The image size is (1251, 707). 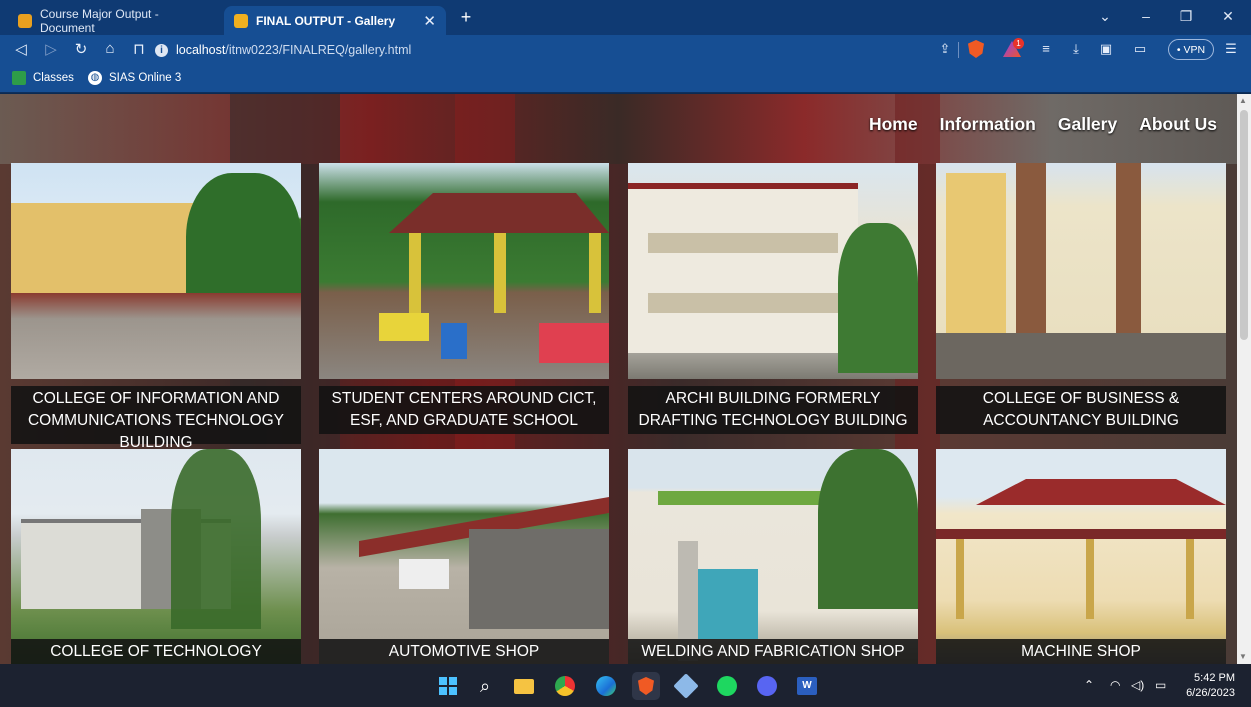 What do you see at coordinates (976, 49) in the screenshot?
I see `brave-shields-icon` at bounding box center [976, 49].